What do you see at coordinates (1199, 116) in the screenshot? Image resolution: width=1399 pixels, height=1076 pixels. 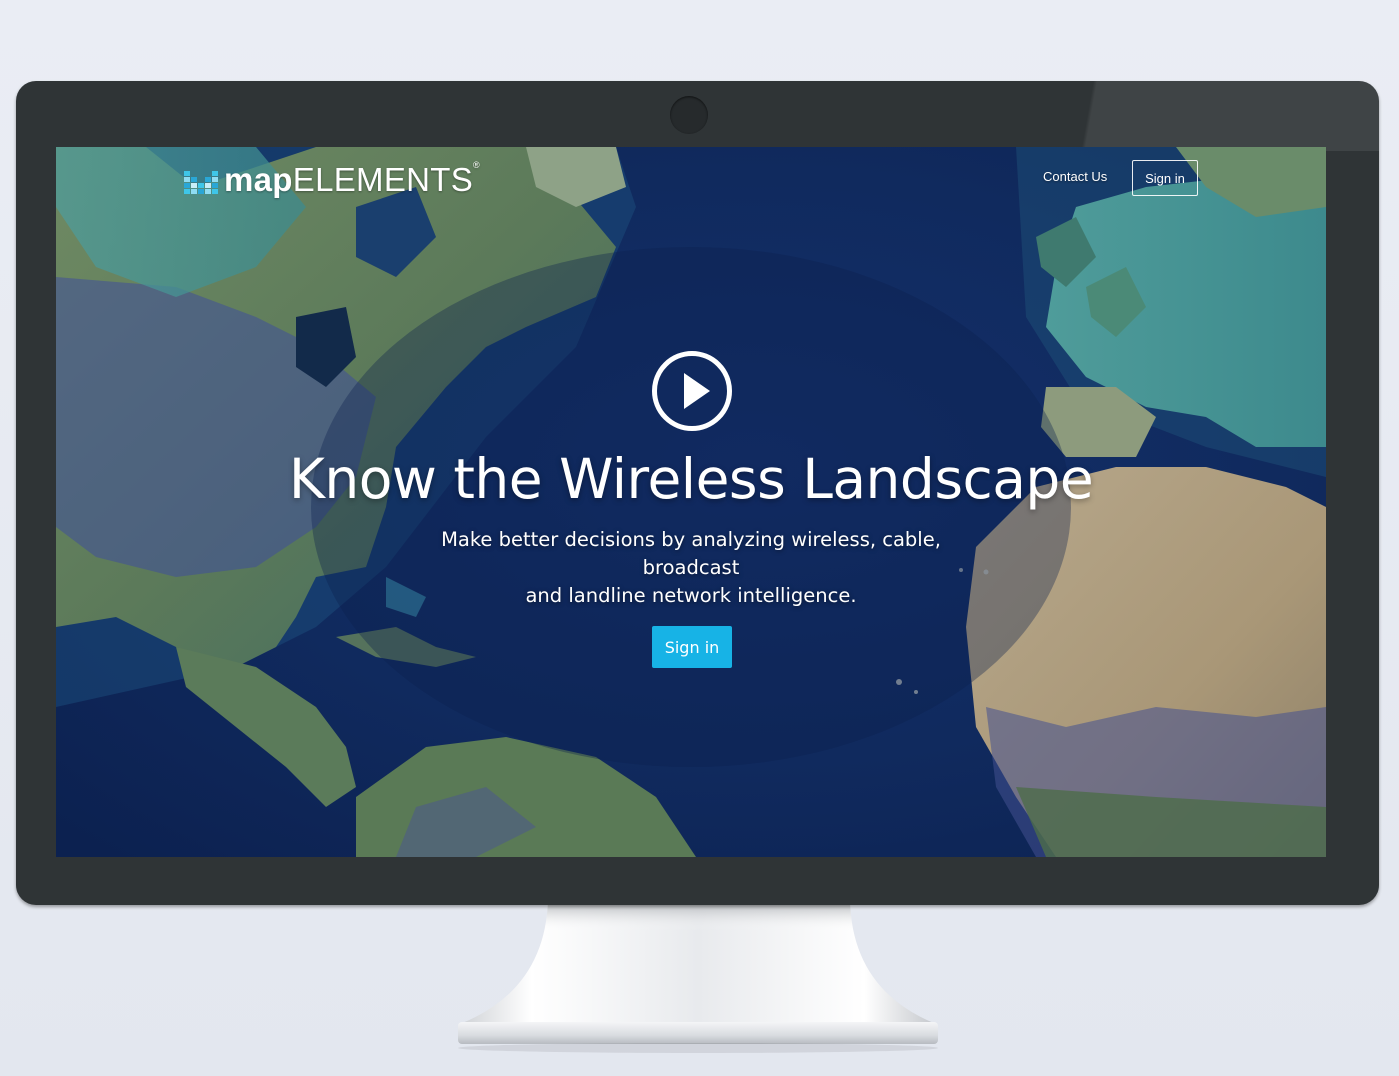 I see `bezel-glare` at bounding box center [1199, 116].